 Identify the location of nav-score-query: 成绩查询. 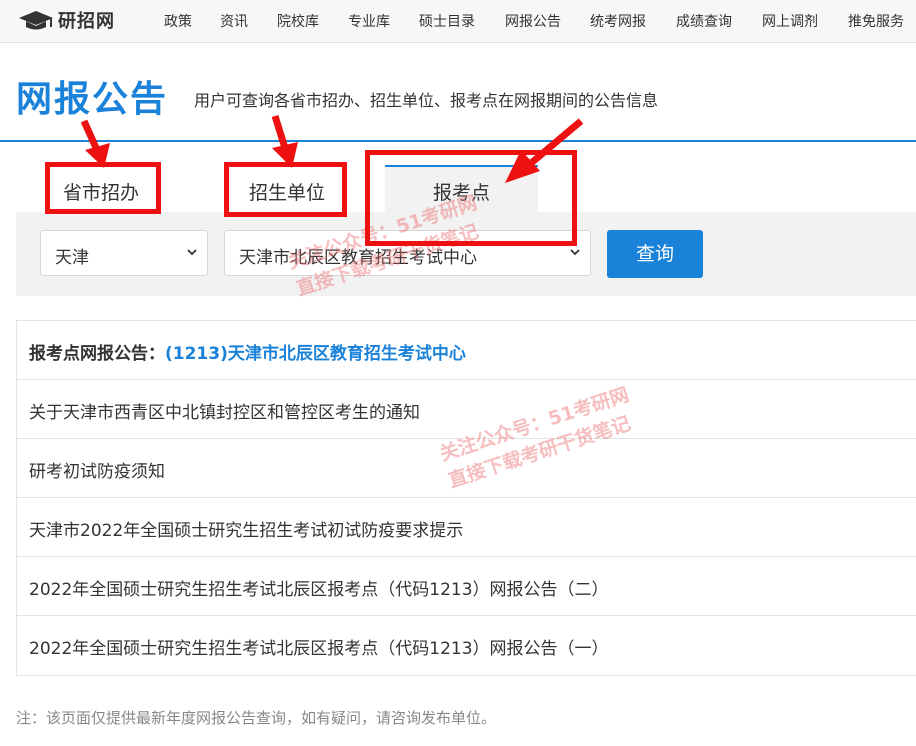
(704, 21).